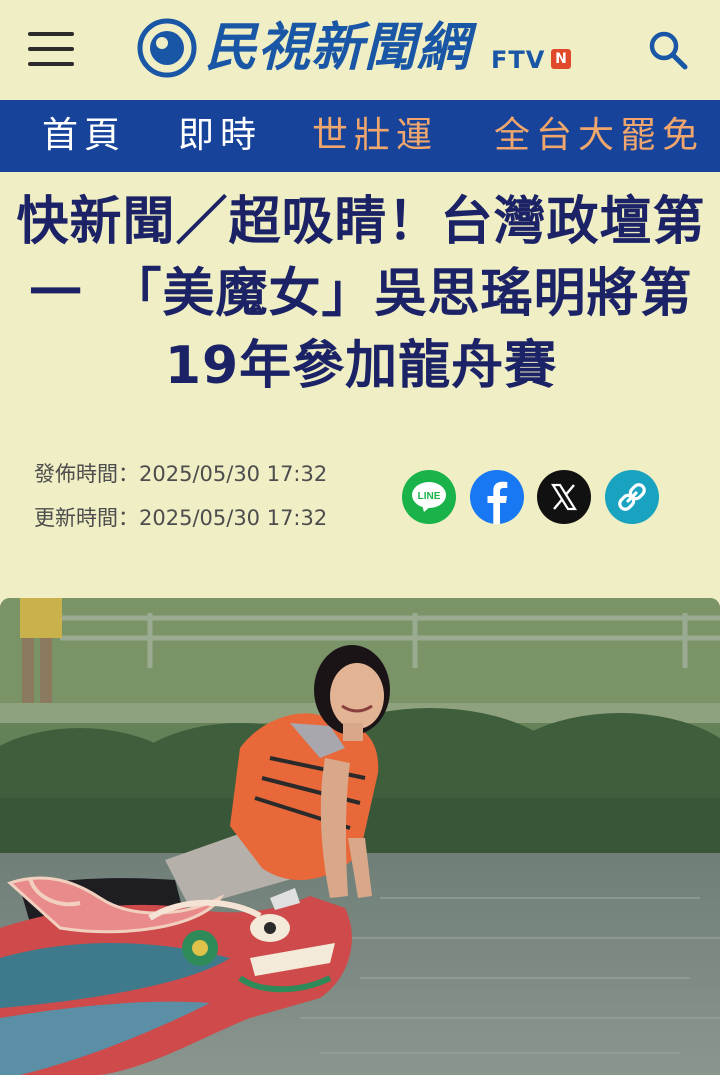 This screenshot has width=720, height=1075. I want to click on x-share-button, so click(564, 497).